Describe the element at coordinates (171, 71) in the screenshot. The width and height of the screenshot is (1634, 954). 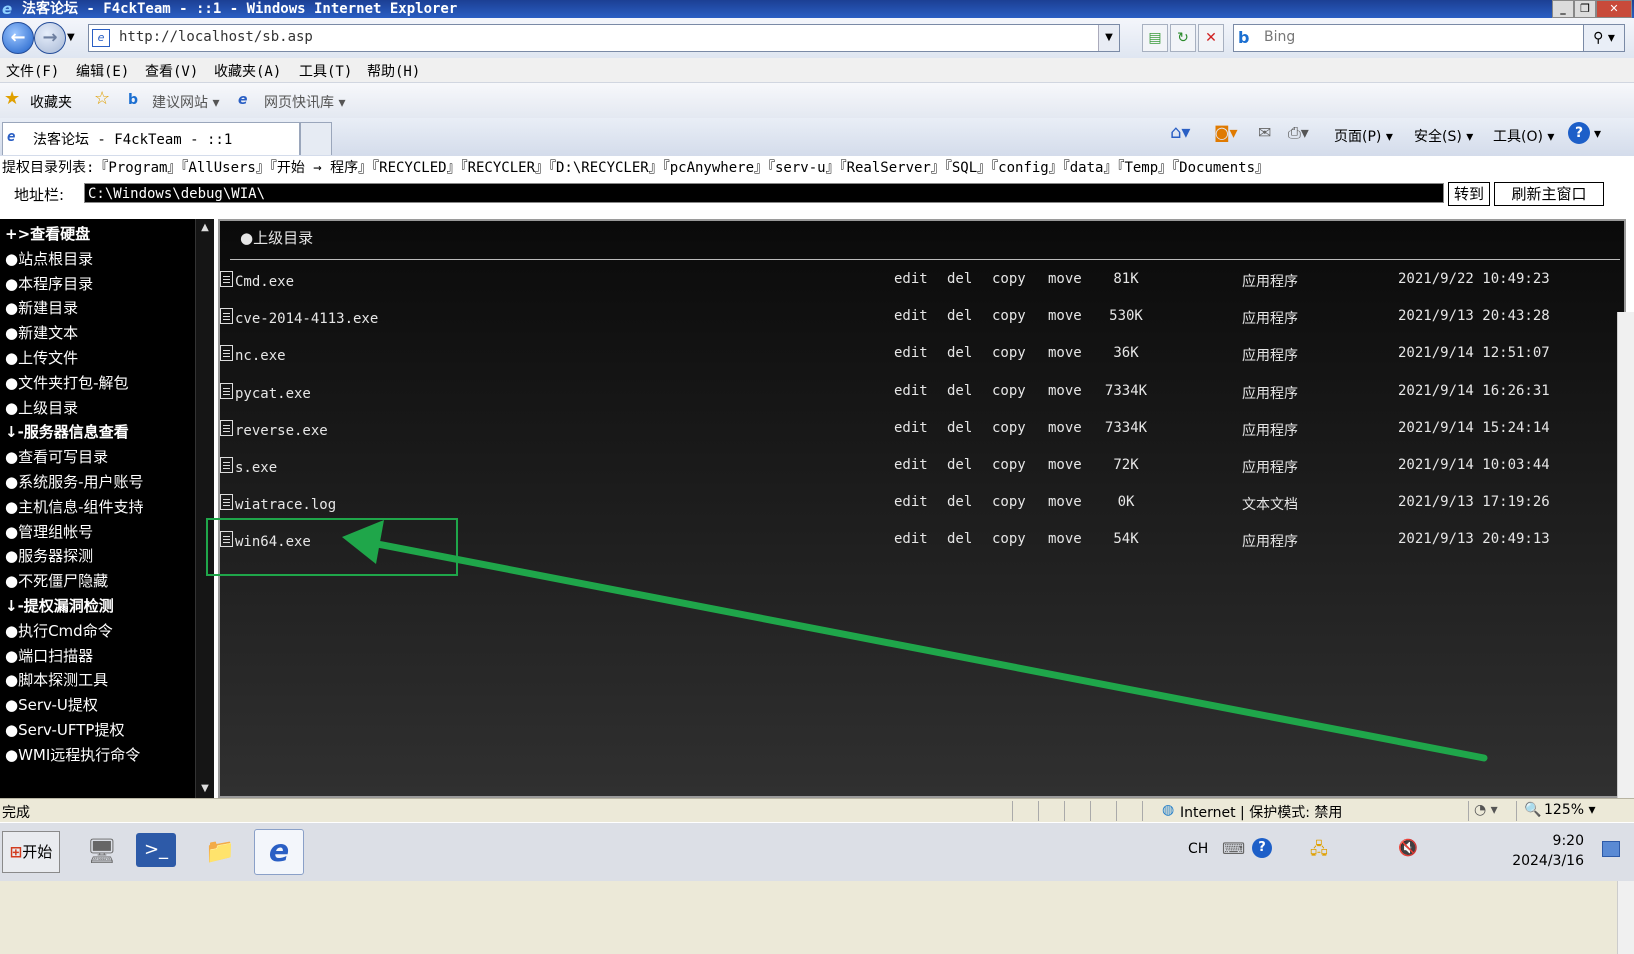
I see `menu-view: 查看(V)` at that location.